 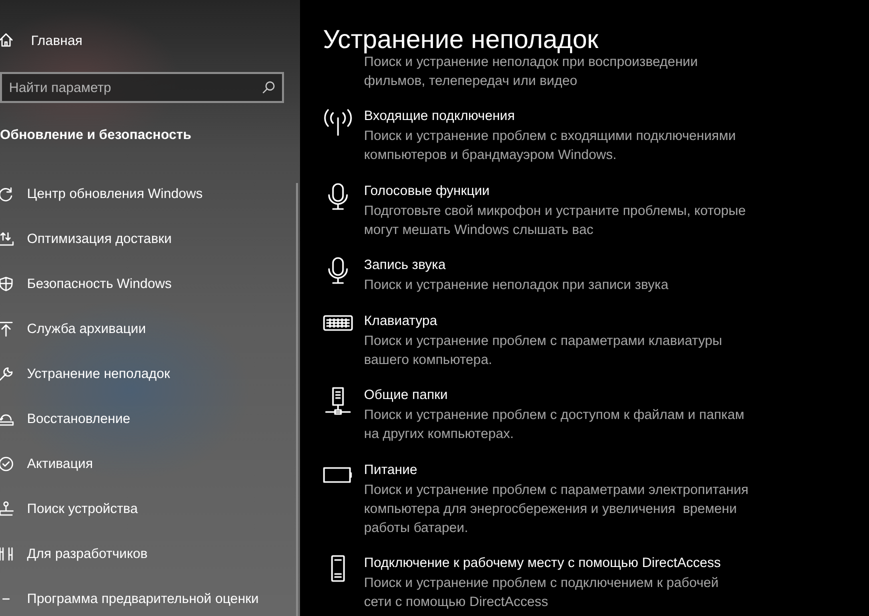 What do you see at coordinates (338, 401) in the screenshot?
I see `computer-tower-icon` at bounding box center [338, 401].